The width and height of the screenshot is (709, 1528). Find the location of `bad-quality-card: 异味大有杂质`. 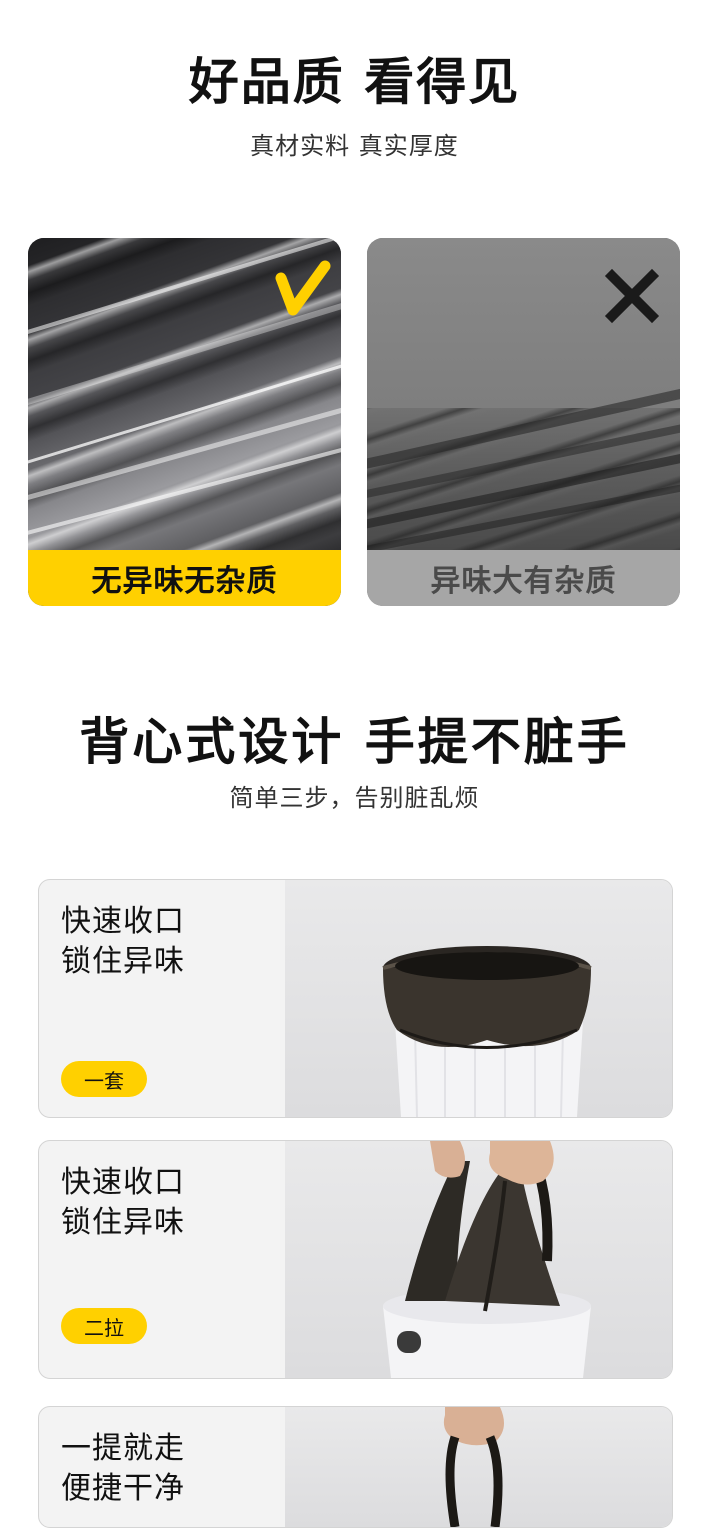

bad-quality-card: 异味大有杂质 is located at coordinates (523, 422).